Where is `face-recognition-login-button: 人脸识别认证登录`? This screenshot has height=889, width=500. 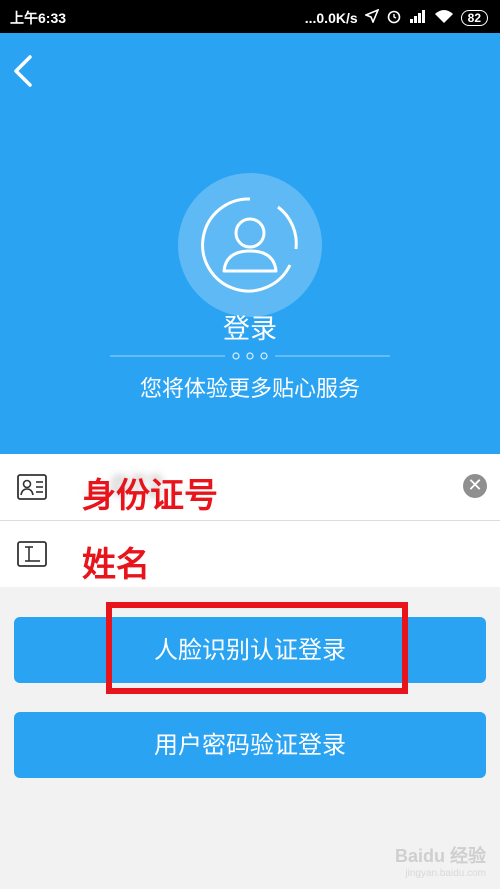 face-recognition-login-button: 人脸识别认证登录 is located at coordinates (250, 650).